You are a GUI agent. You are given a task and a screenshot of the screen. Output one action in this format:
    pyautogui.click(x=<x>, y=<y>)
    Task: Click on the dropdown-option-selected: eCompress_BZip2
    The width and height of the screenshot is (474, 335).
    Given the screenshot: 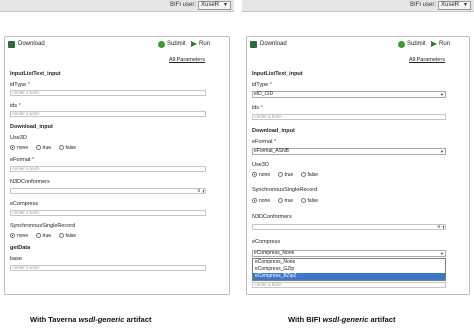 What is the action you would take?
    pyautogui.click(x=349, y=276)
    